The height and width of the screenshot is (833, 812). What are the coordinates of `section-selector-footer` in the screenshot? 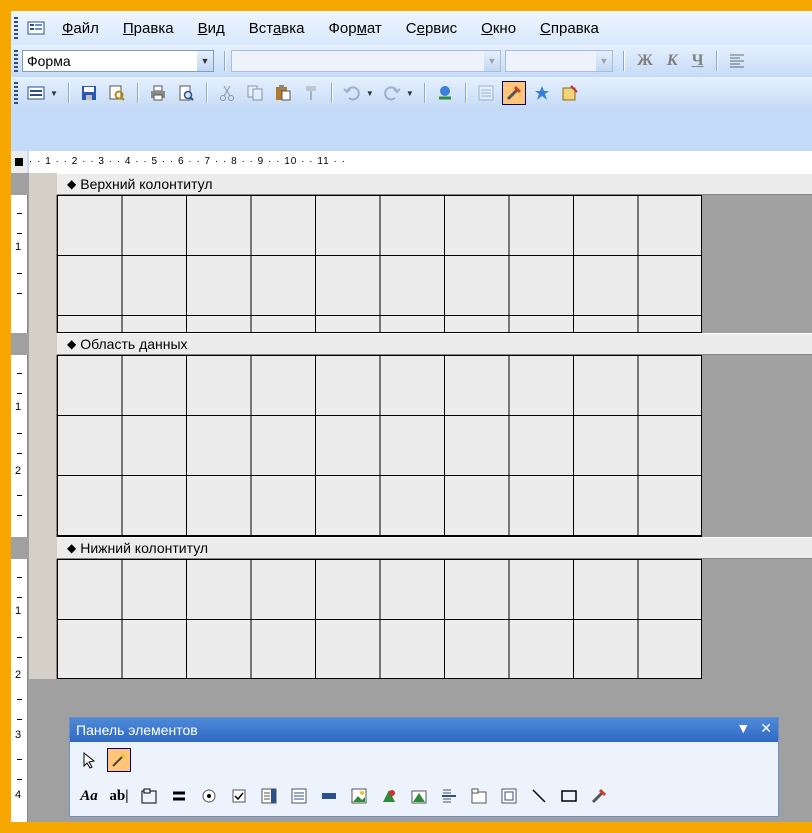 It's located at (43, 548).